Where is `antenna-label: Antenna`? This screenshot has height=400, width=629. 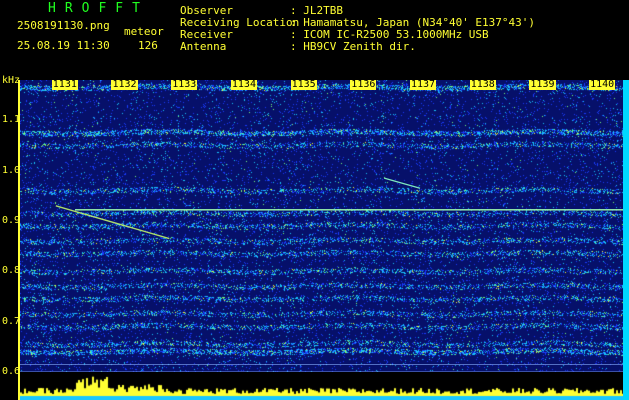
antenna-label: Antenna is located at coordinates (203, 46).